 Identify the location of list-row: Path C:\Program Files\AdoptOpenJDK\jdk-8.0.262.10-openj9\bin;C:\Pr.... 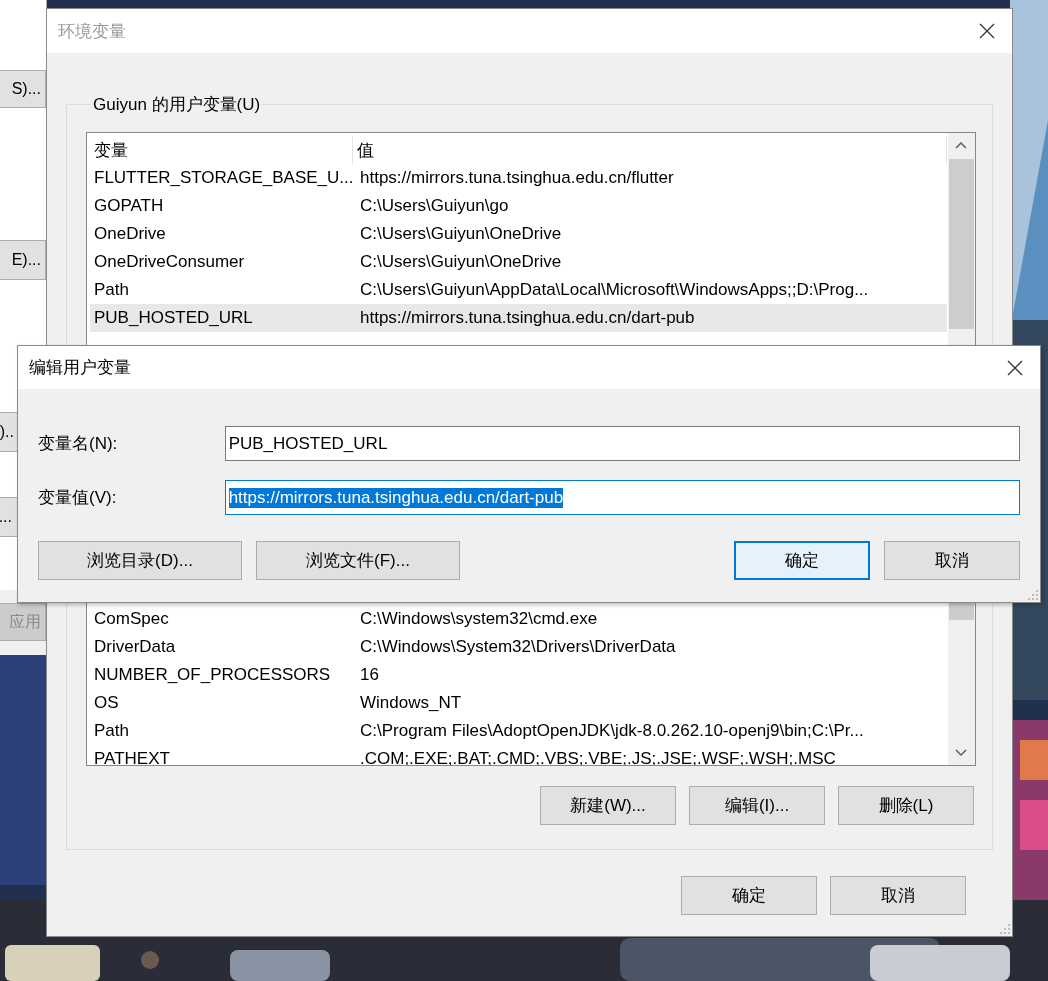
(518, 731).